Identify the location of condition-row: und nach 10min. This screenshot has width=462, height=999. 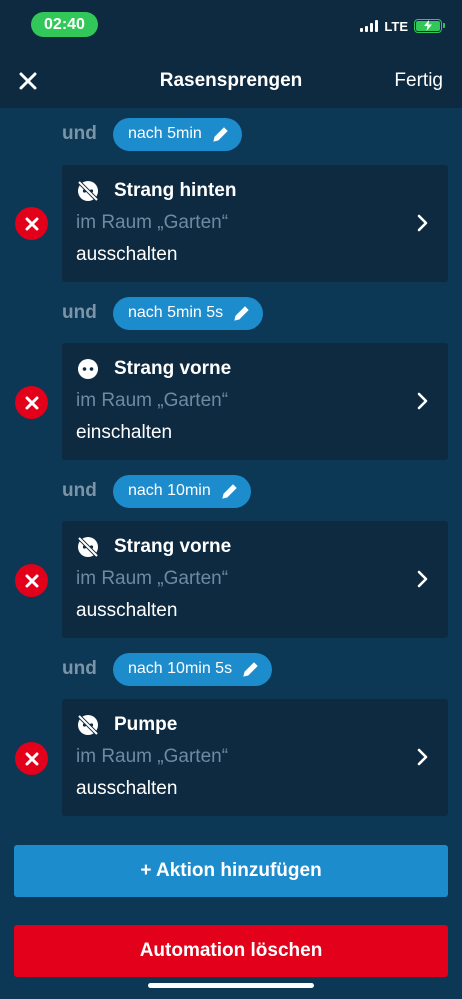
(231, 491).